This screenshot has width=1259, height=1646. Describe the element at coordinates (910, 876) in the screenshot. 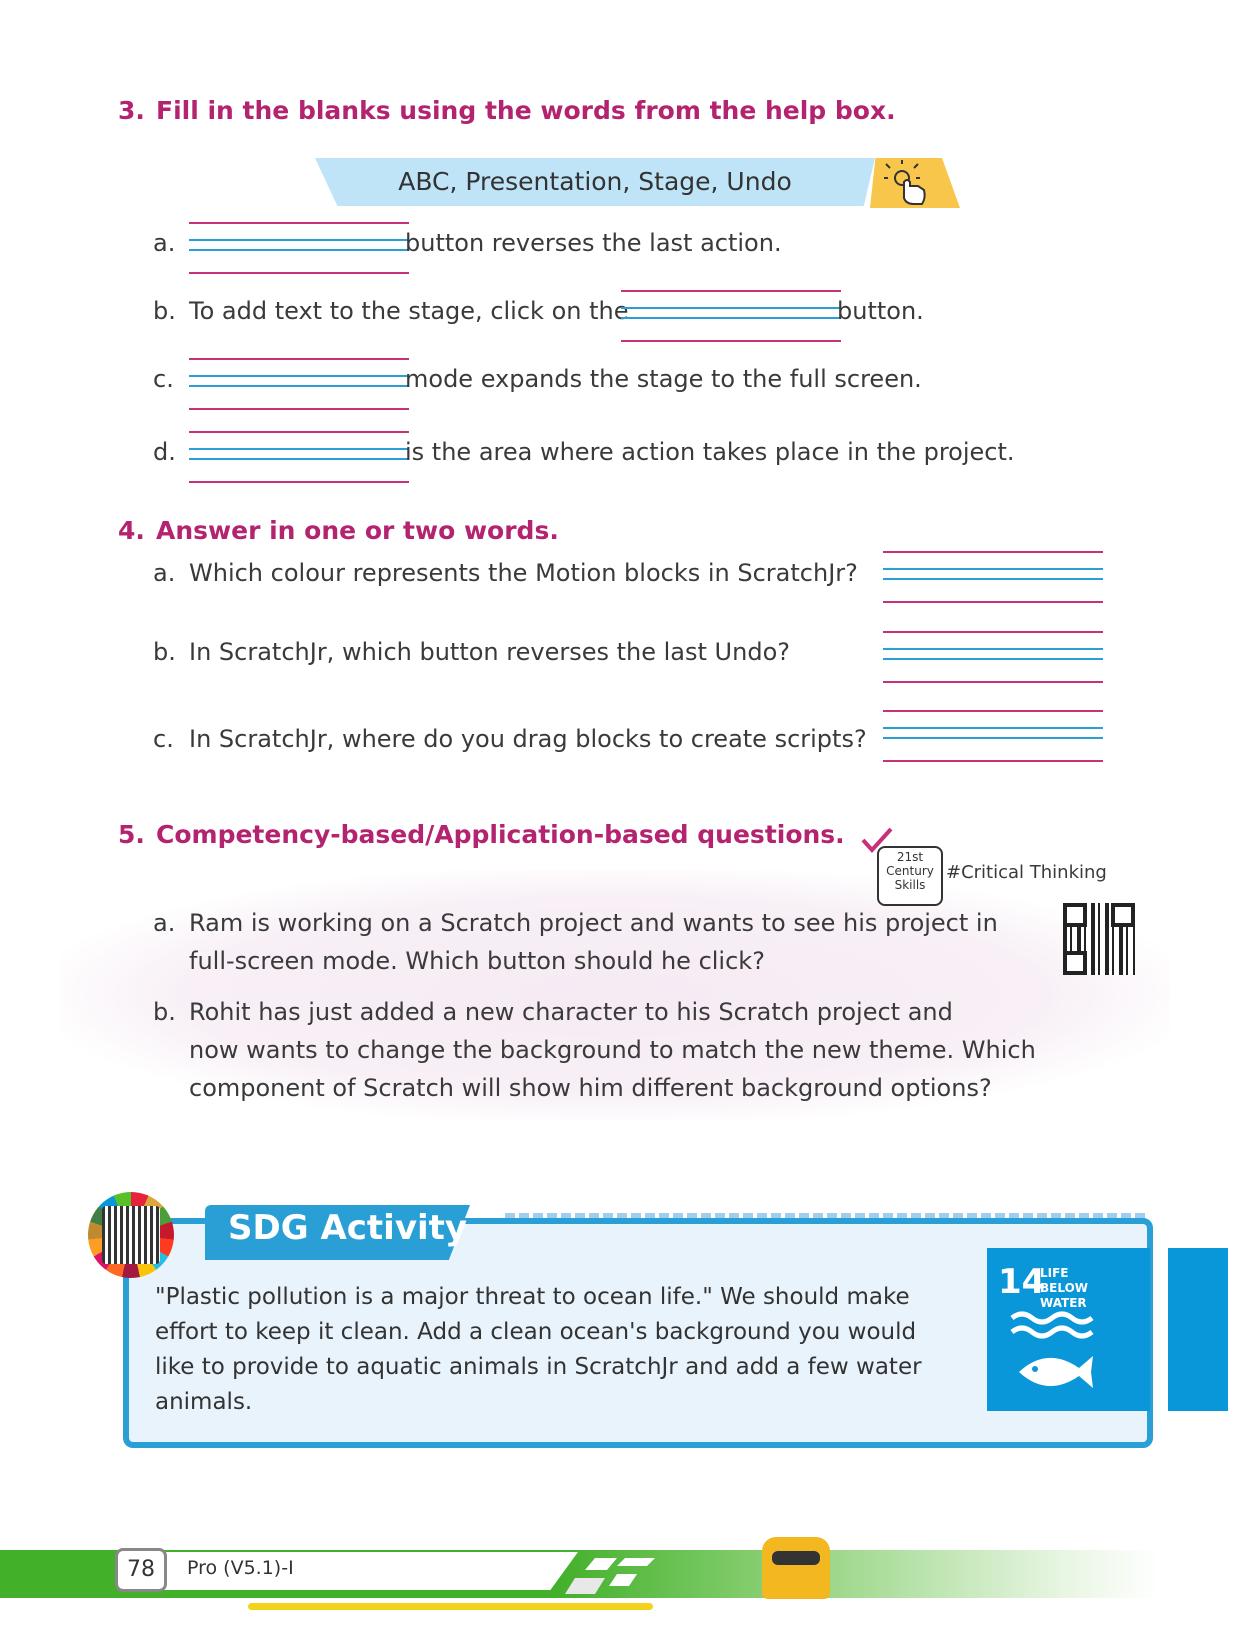

I see `century-skills-badge: 21st Century Skills` at that location.